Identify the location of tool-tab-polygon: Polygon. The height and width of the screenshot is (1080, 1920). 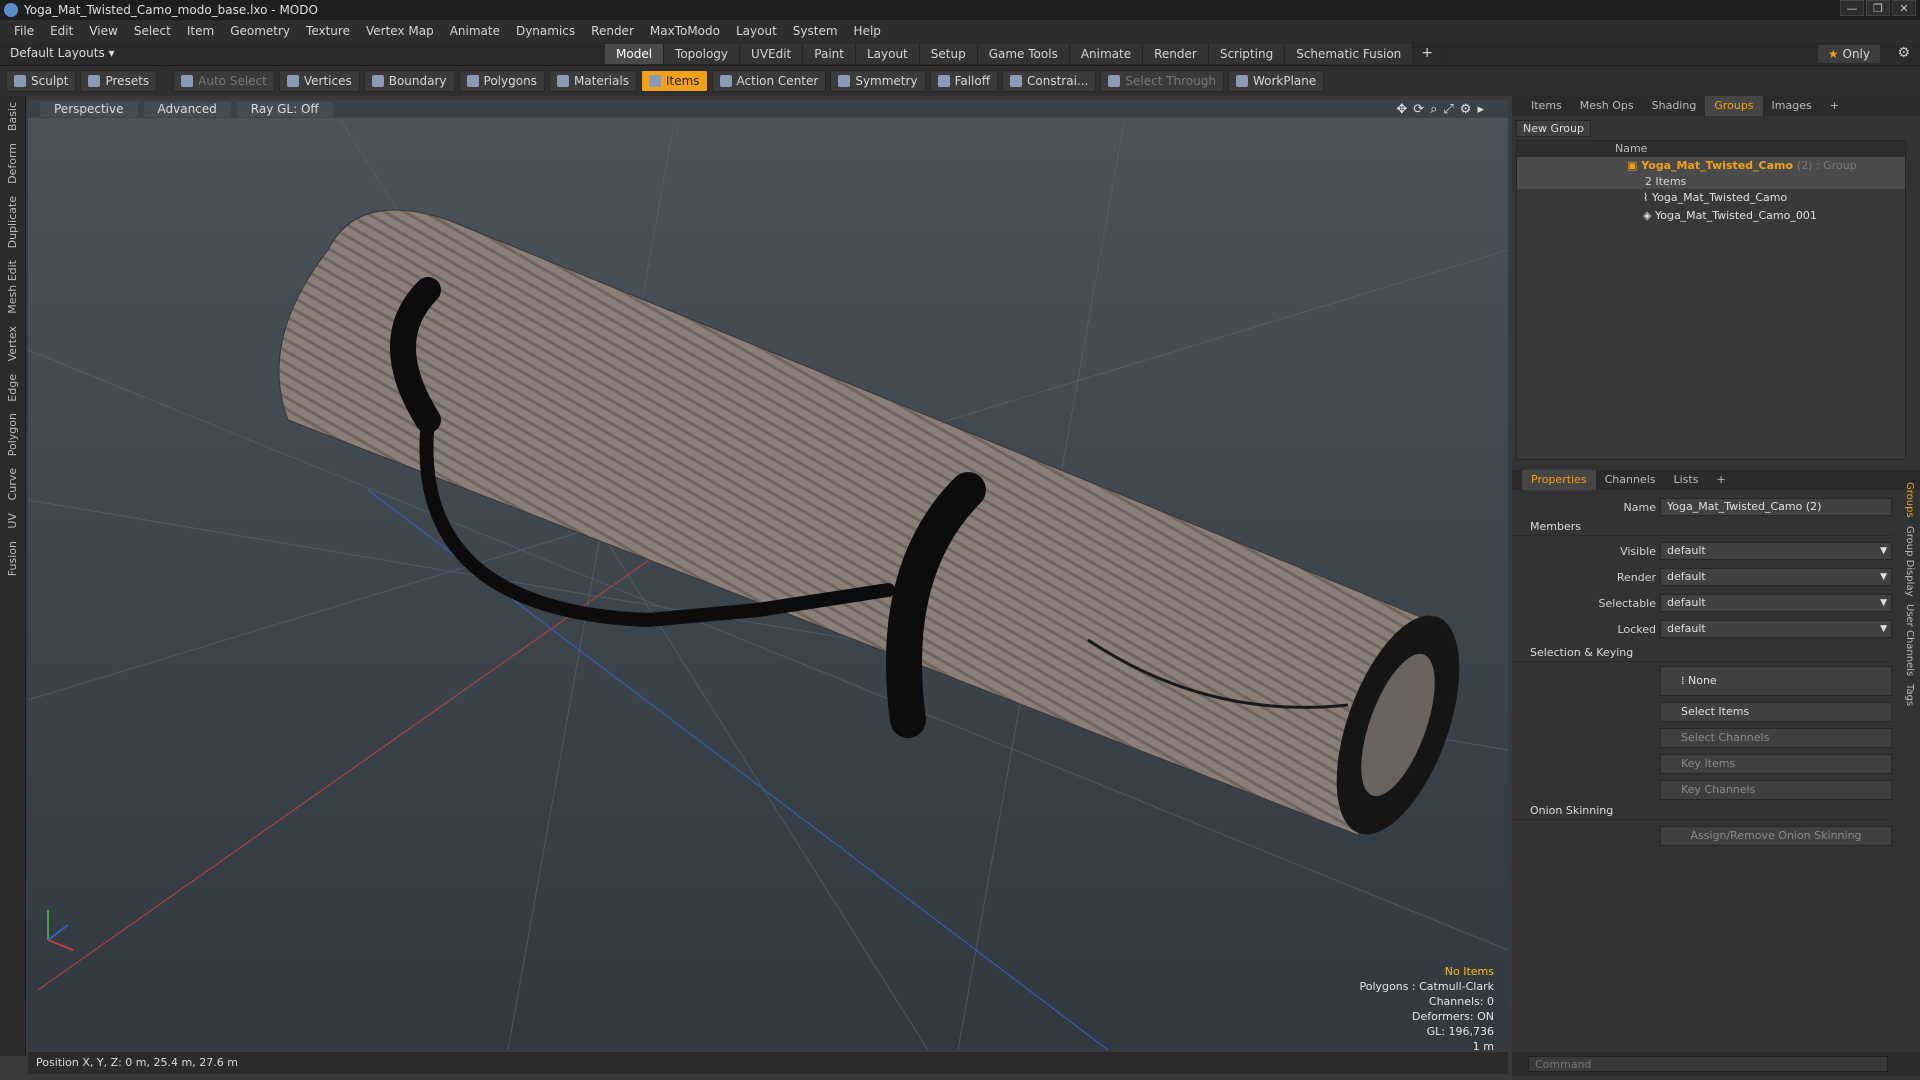
(12, 434).